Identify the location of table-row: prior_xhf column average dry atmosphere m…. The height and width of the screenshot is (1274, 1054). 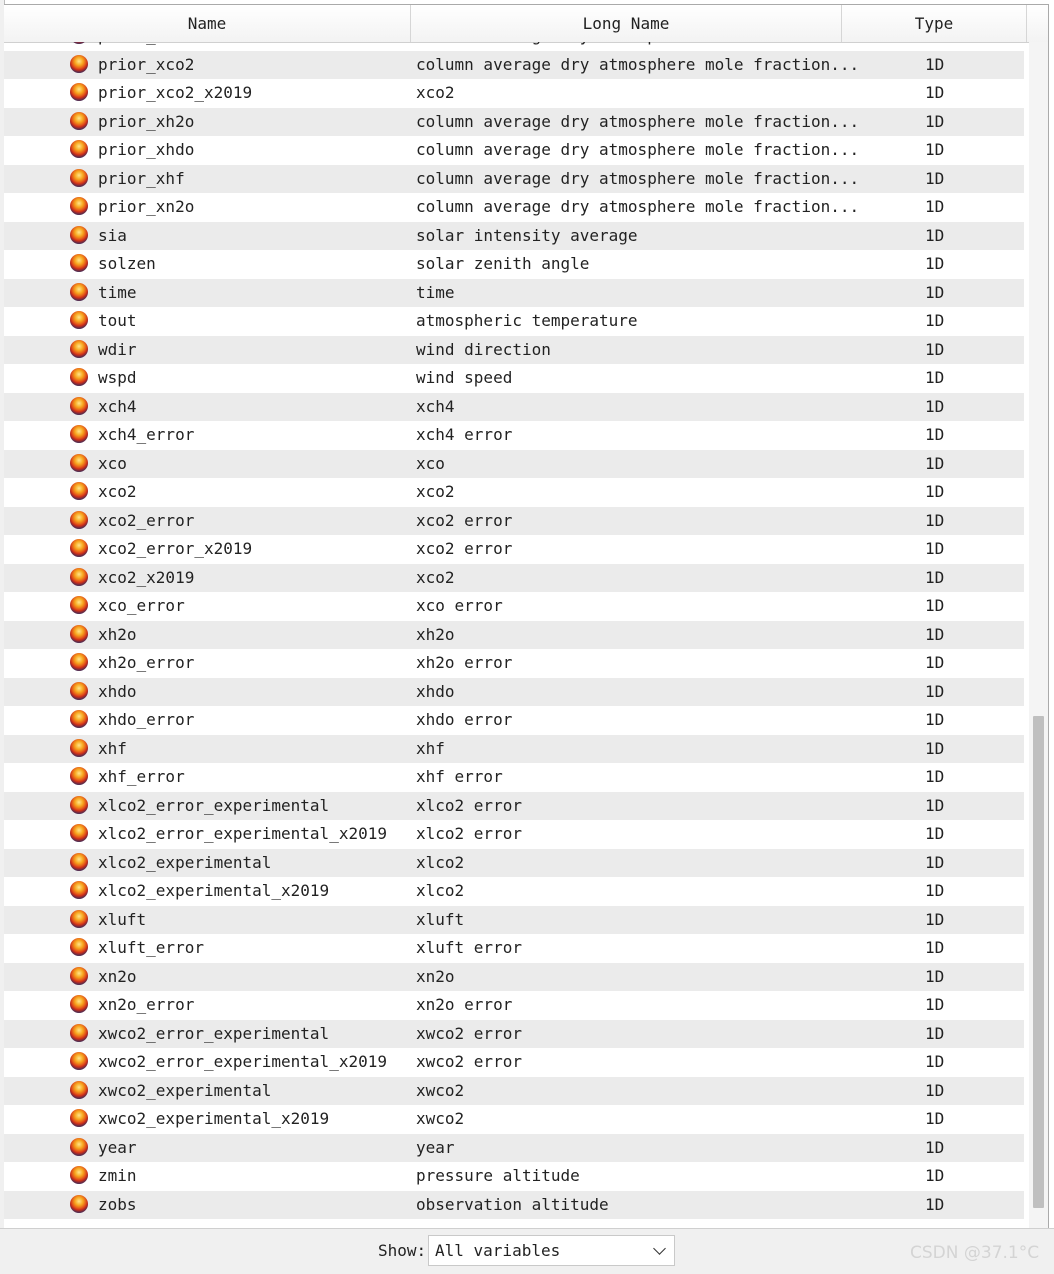
(514, 178).